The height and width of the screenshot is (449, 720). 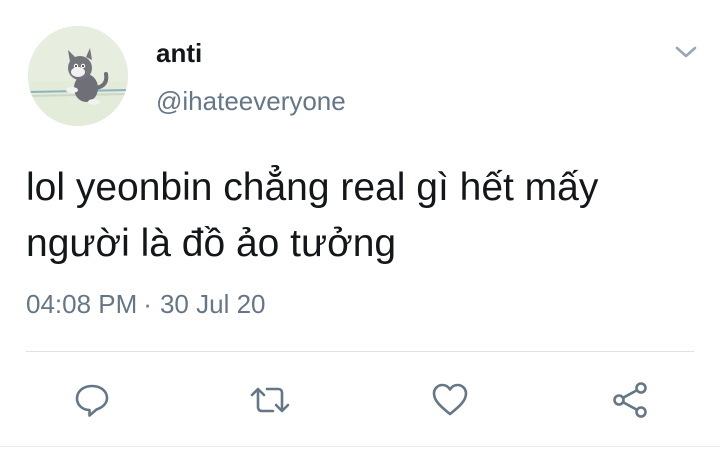 I want to click on tweet-timestamp: 04:08 PM · 30 Jul 20, so click(x=146, y=304).